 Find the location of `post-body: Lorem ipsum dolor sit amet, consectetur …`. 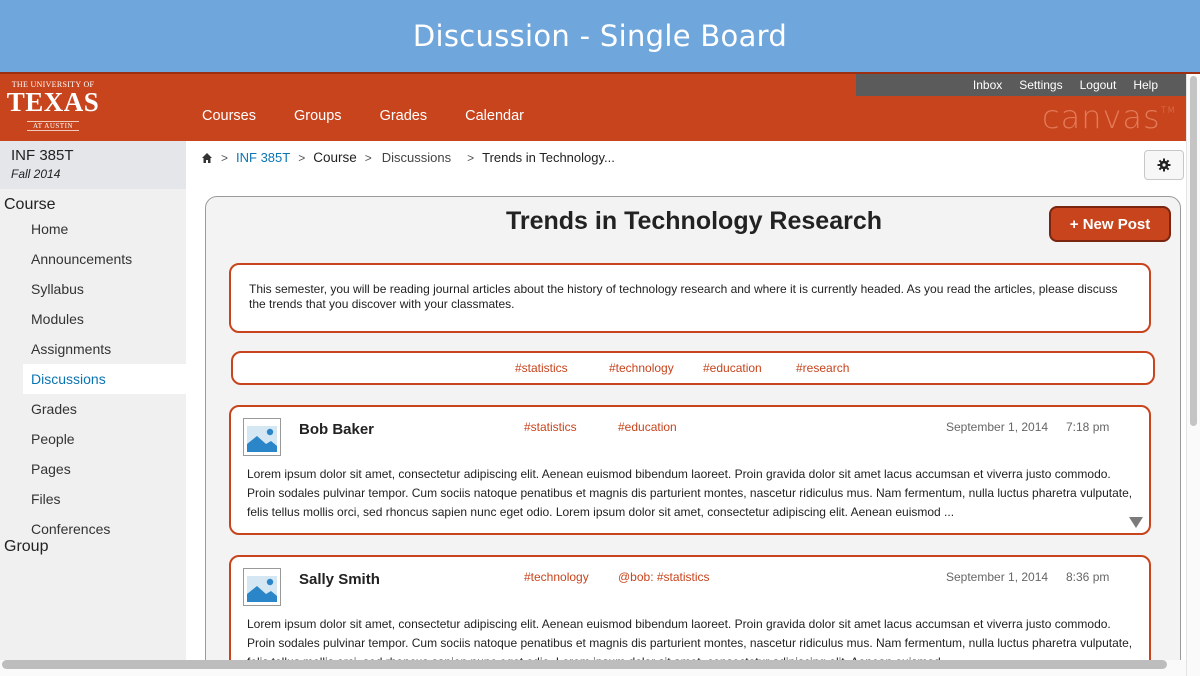

post-body: Lorem ipsum dolor sit amet, consectetur … is located at coordinates (690, 493).